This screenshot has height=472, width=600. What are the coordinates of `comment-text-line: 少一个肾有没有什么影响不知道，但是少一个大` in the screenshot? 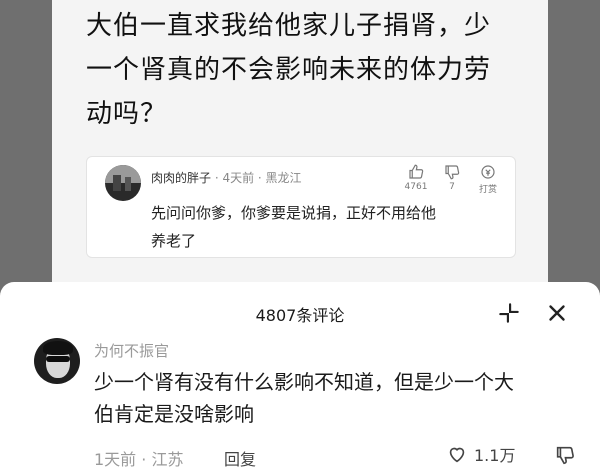 It's located at (304, 382).